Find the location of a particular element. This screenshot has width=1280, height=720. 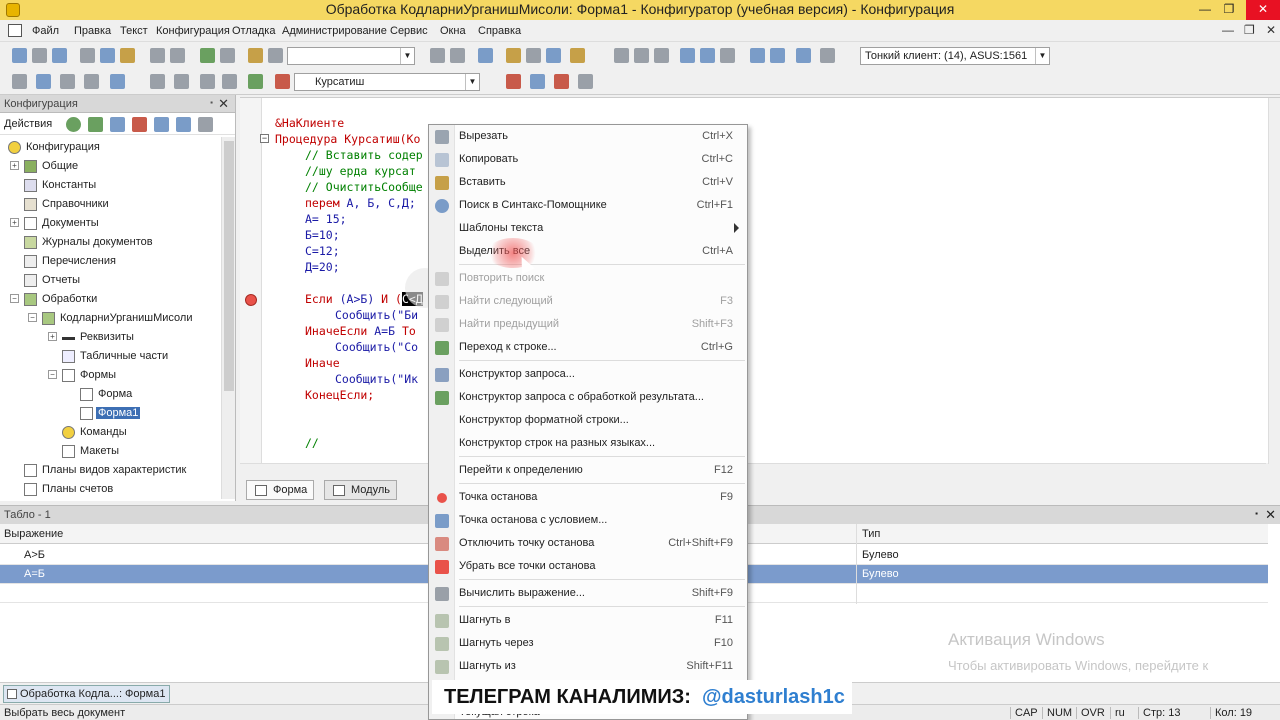

tab-module: Модуль is located at coordinates (360, 490).